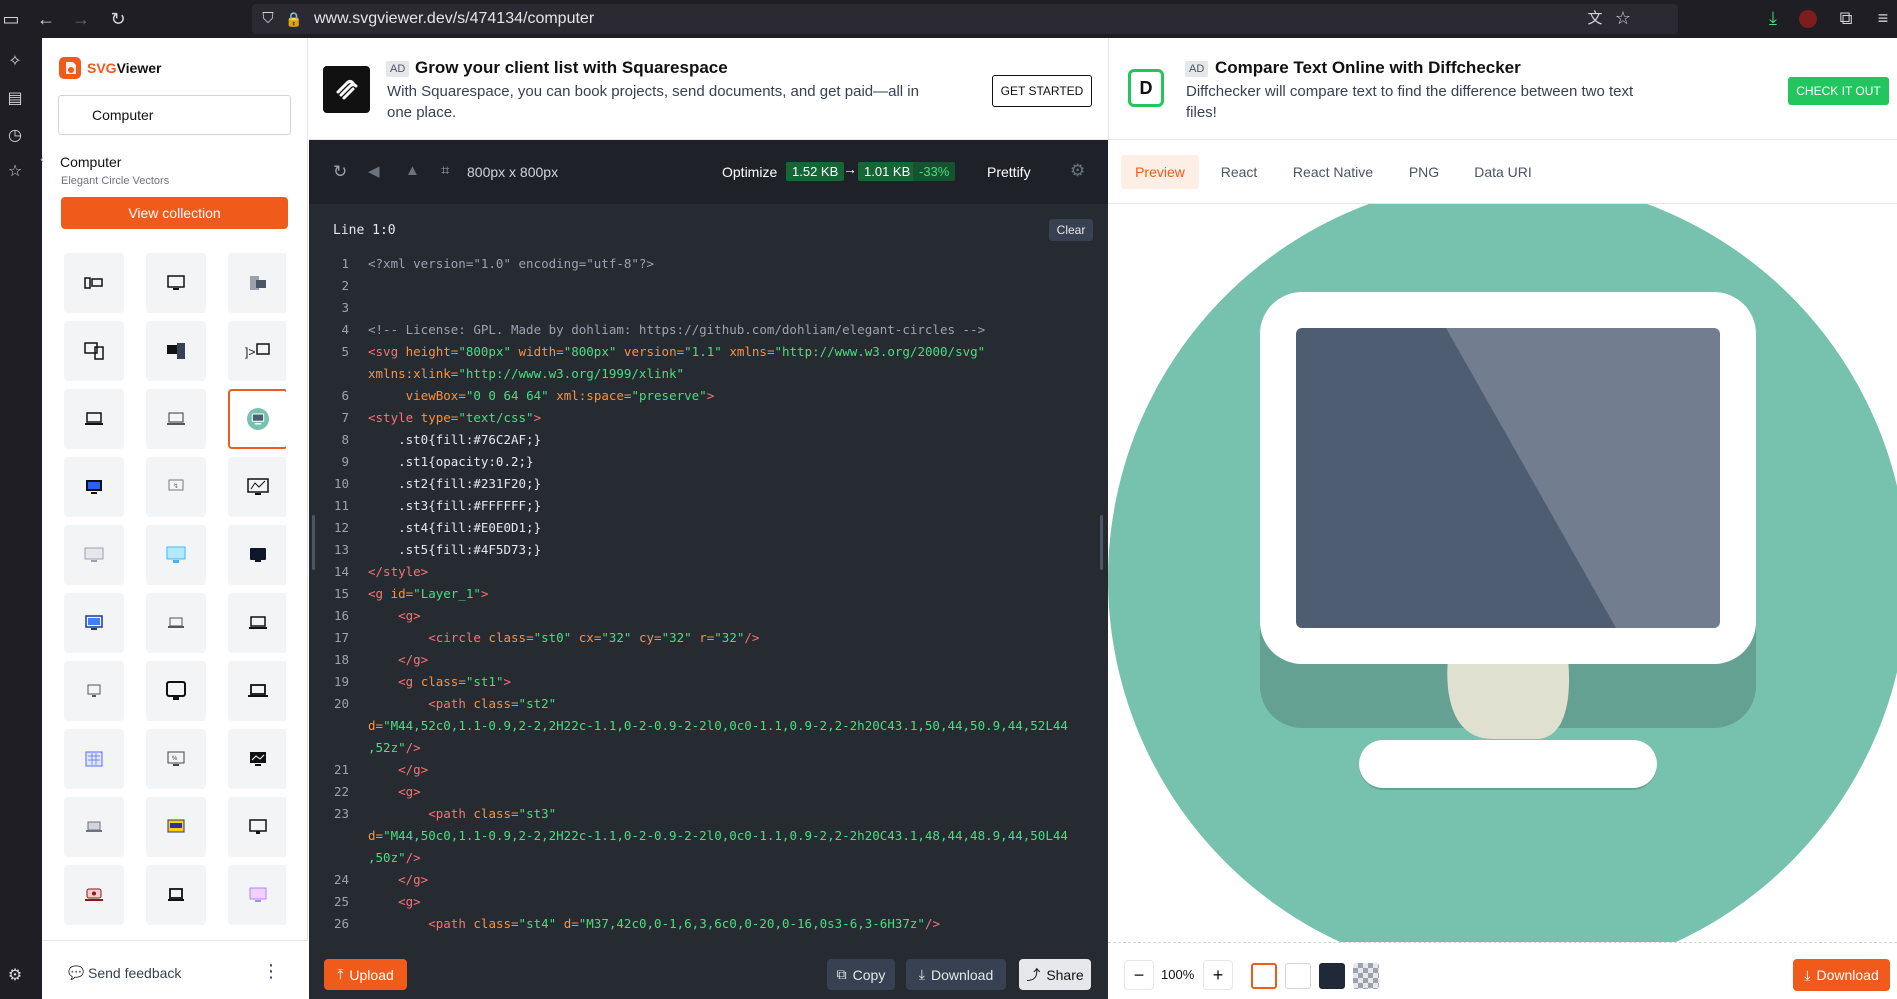 The width and height of the screenshot is (1897, 999). Describe the element at coordinates (340, 172) in the screenshot. I see `rotate-icon: ↻` at that location.